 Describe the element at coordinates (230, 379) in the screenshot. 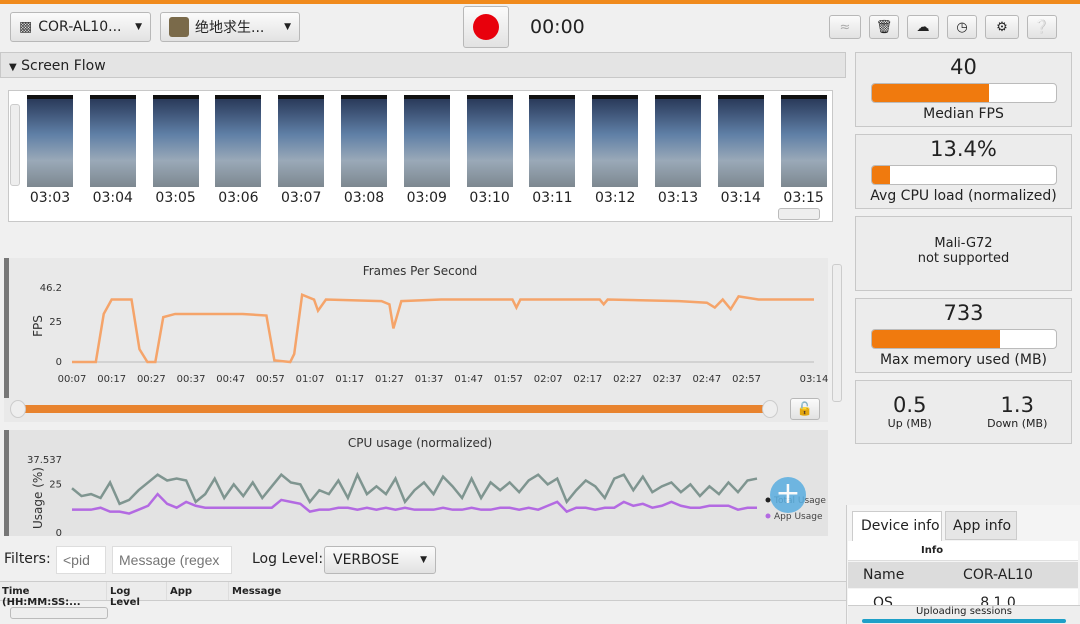

I see `x-tick-label: 00:47` at that location.